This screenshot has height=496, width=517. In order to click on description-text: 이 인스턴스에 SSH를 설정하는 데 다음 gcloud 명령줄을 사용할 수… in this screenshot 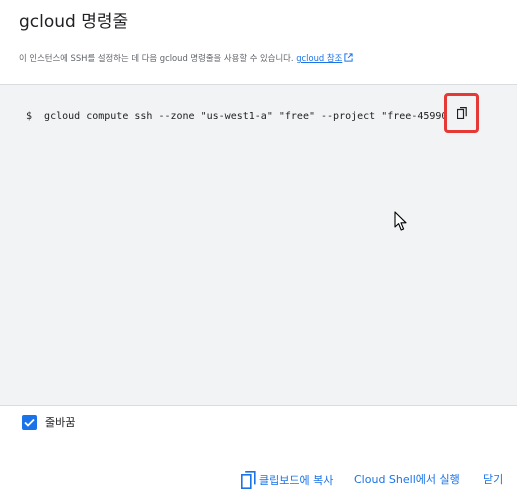, I will do `click(156, 58)`.